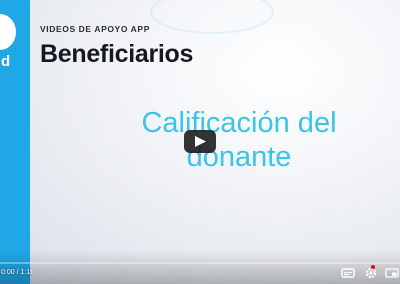  I want to click on video-title: Beneficiarios, so click(117, 54).